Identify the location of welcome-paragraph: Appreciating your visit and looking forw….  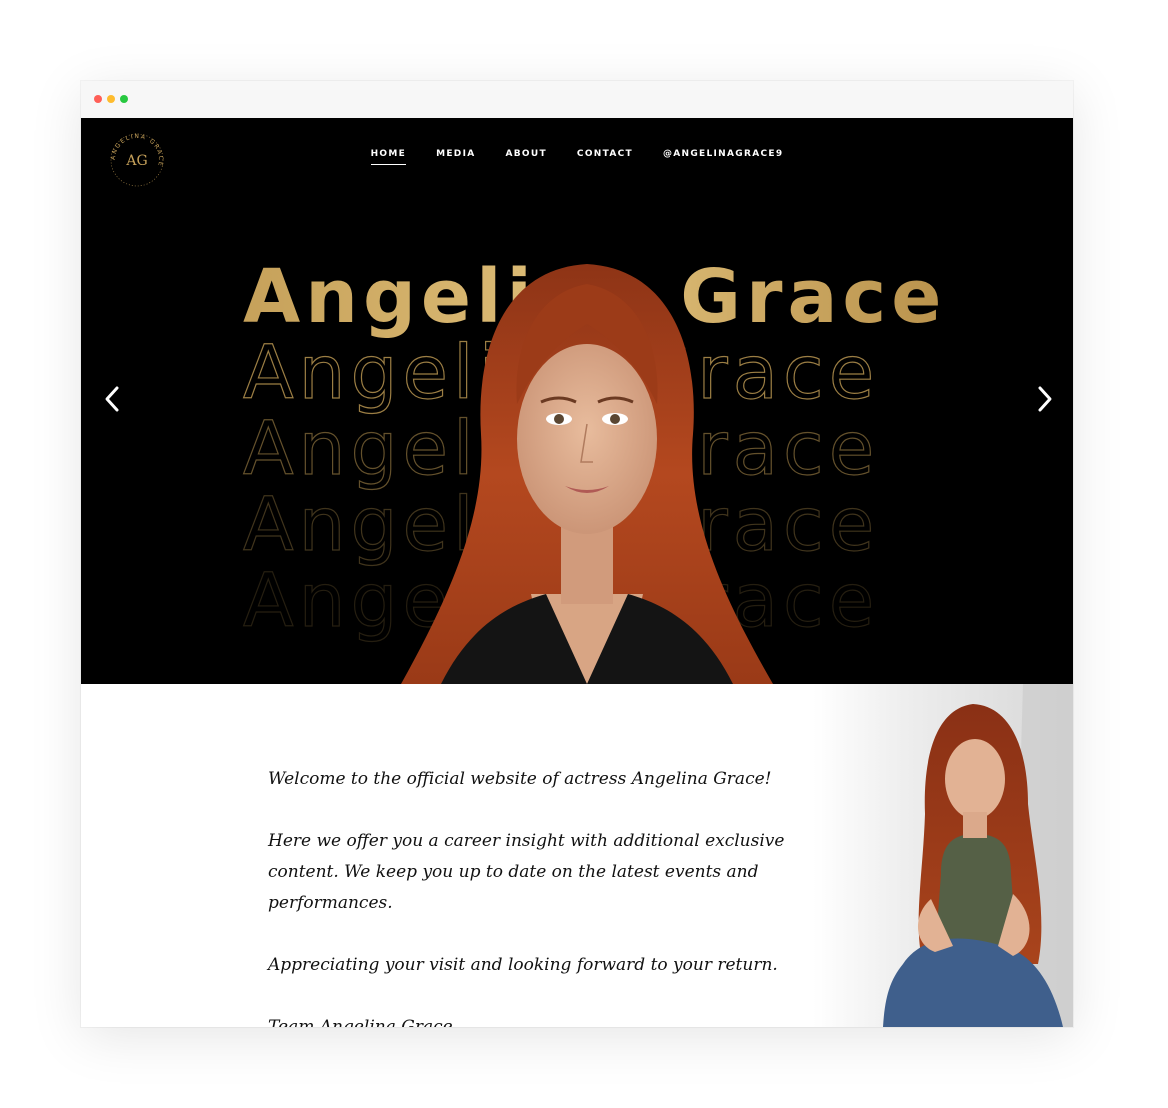
(523, 965).